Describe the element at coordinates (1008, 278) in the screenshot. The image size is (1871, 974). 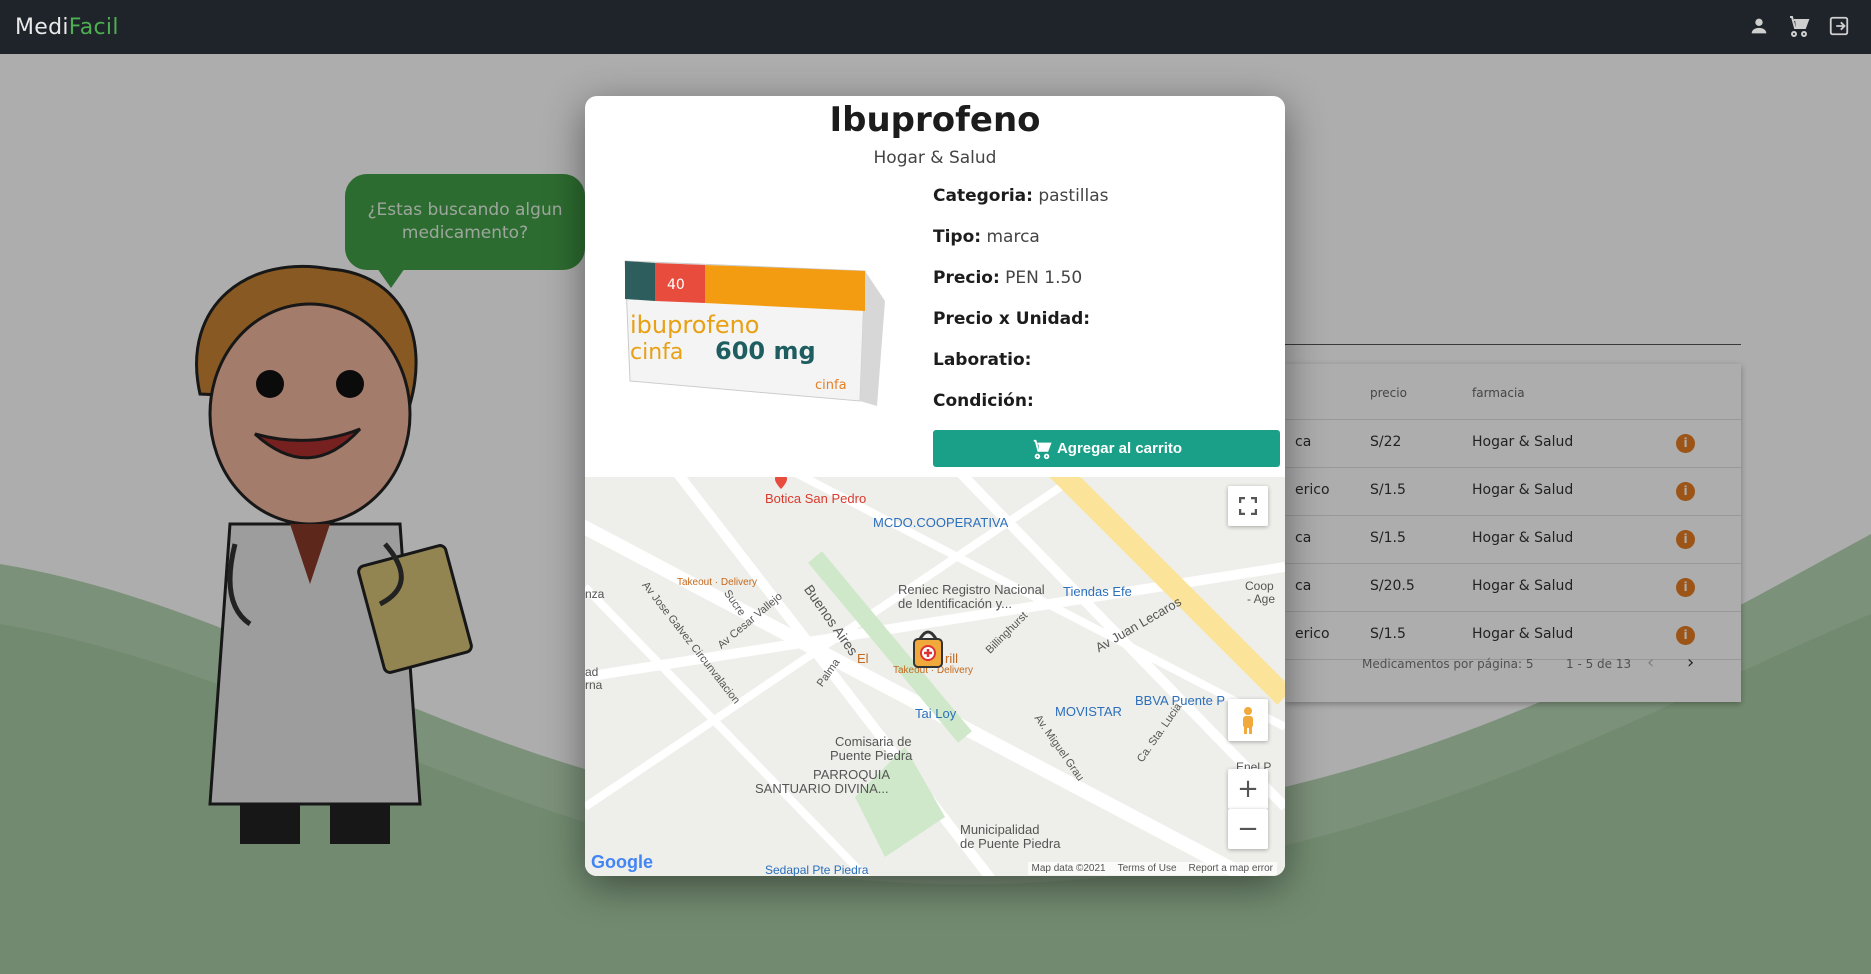
I see `detail-precio: Precio: PEN 1.50` at that location.